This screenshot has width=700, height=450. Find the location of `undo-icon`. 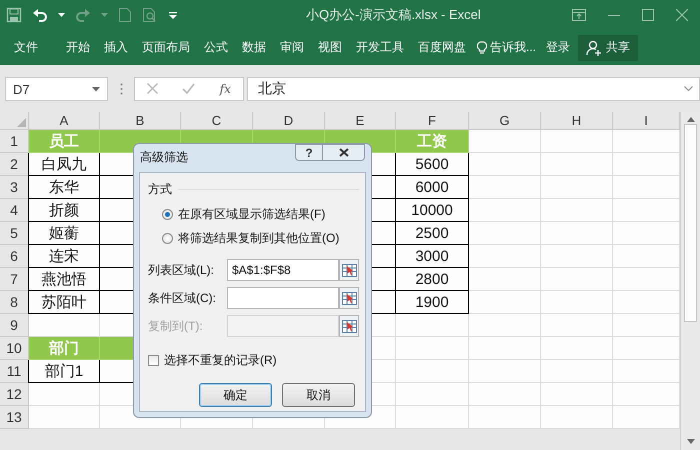

undo-icon is located at coordinates (40, 15).